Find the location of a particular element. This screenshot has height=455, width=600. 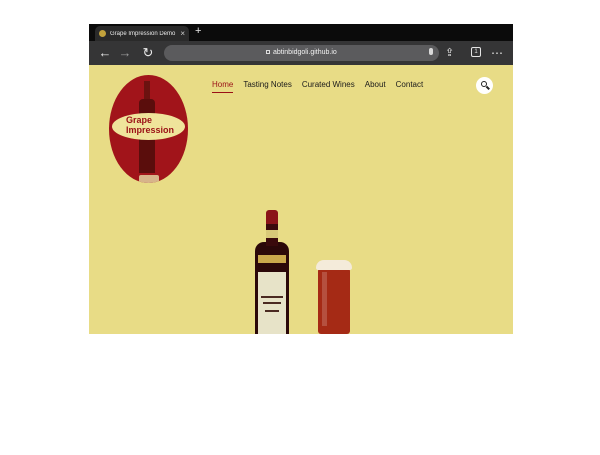

logo-text: Grape Impression is located at coordinates (156, 125).